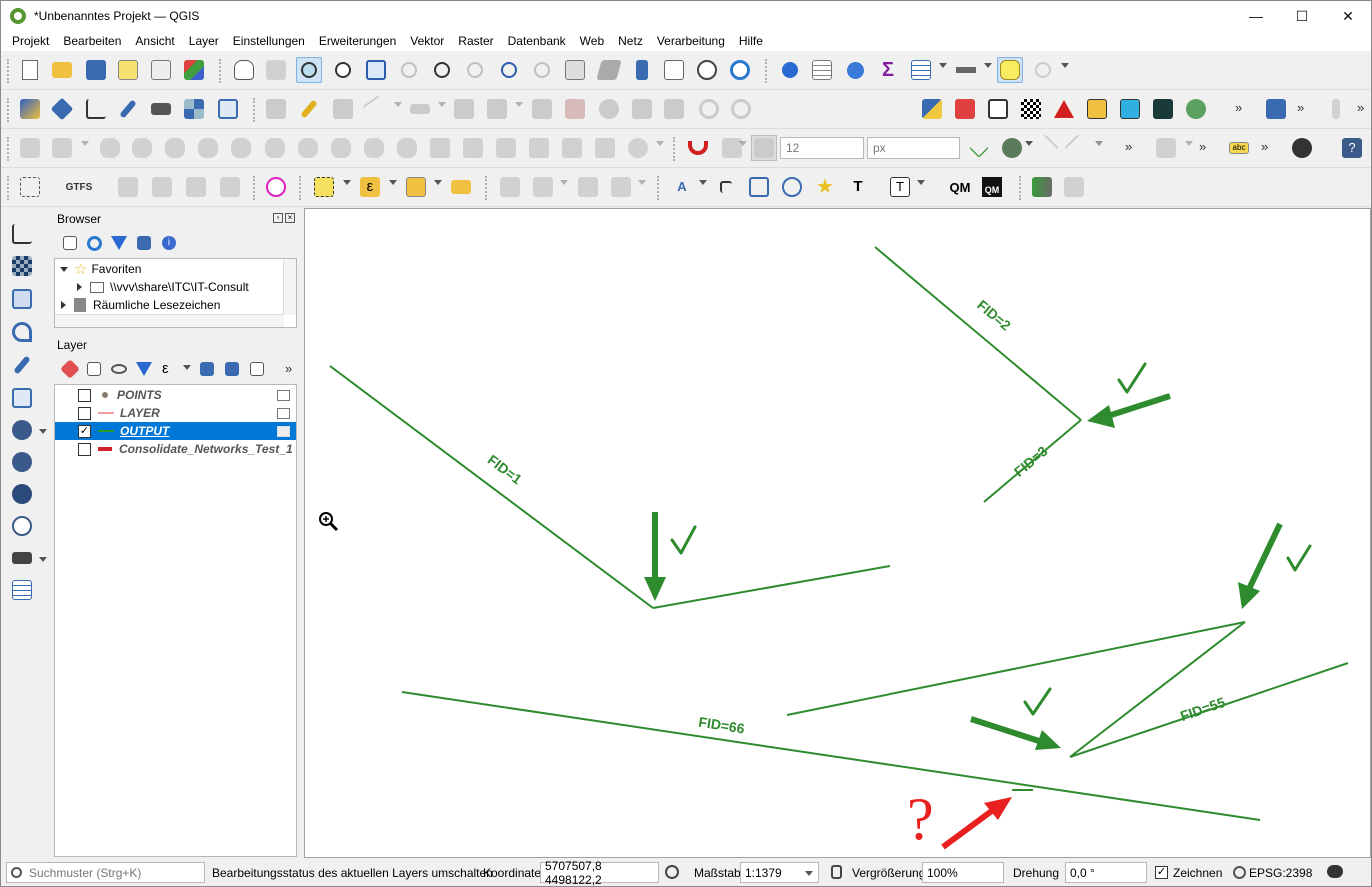  Describe the element at coordinates (96, 109) in the screenshot. I see `new-shapefile-layer-button` at that location.